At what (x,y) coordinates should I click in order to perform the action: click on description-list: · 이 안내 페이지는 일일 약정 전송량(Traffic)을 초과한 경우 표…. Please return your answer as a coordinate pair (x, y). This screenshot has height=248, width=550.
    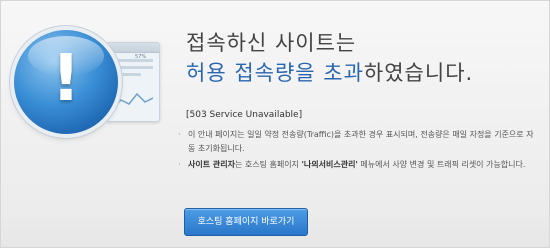
    Looking at the image, I should click on (358, 151).